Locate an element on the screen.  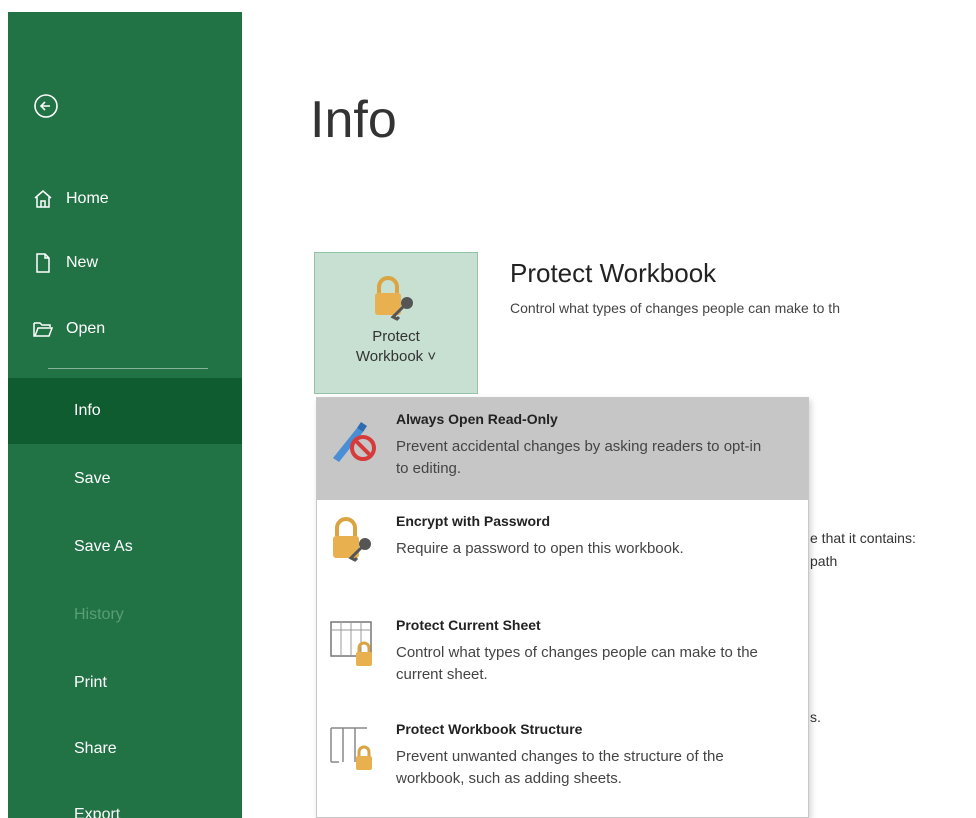
protect-label-line2: Workbook ˅ is located at coordinates (396, 356).